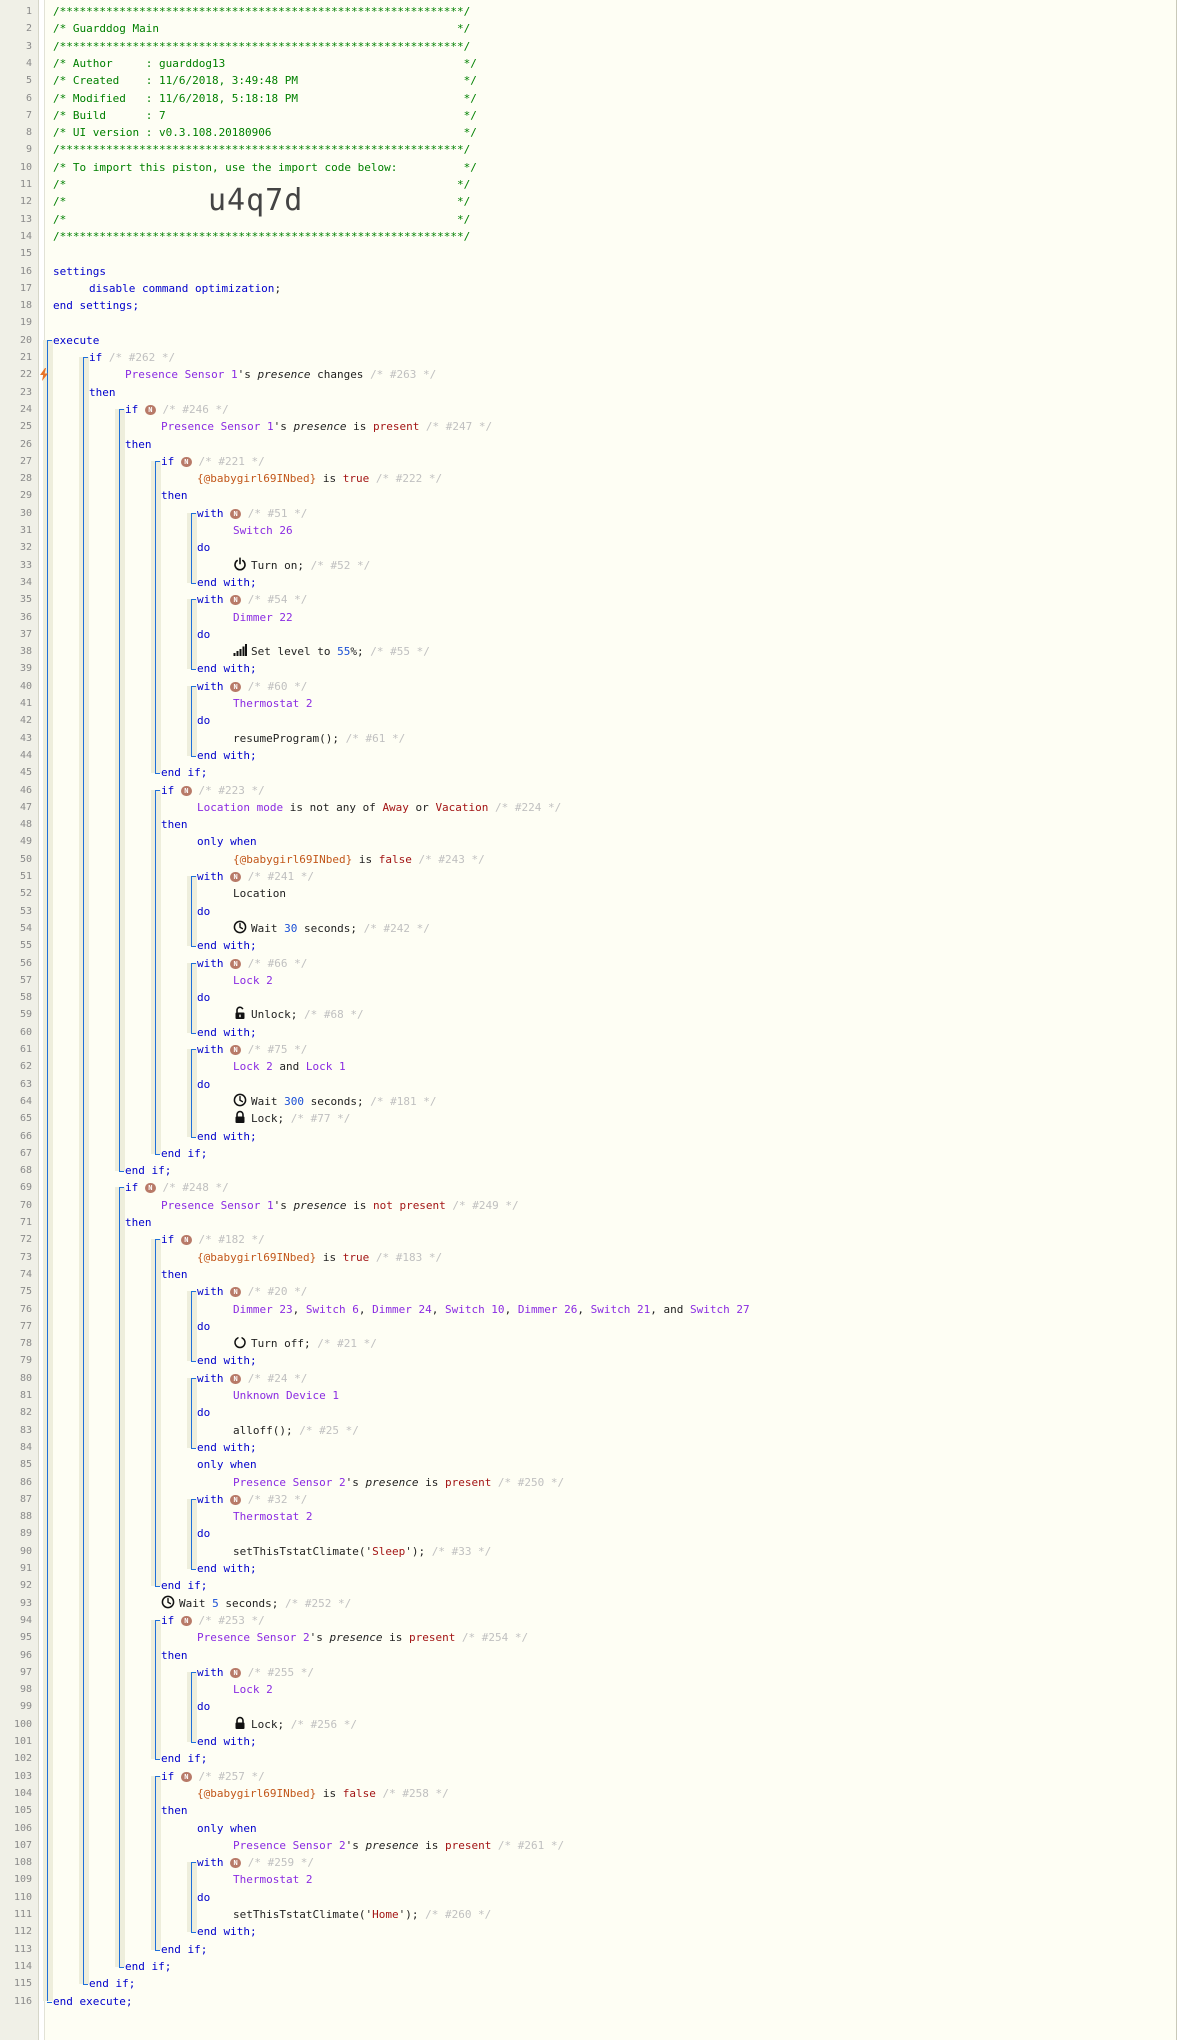  I want to click on code-line: 37 do, so click(589, 634).